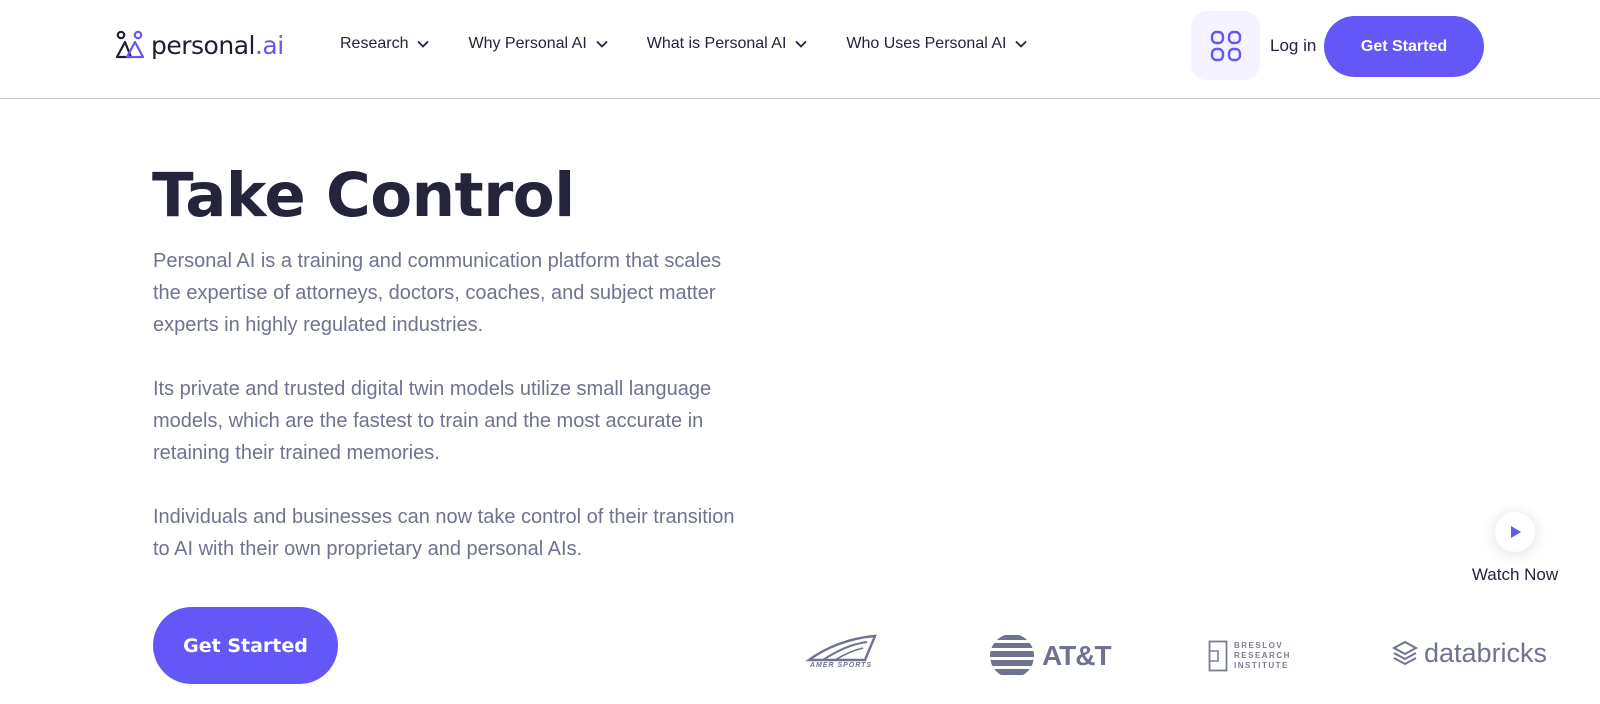 Image resolution: width=1600 pixels, height=704 pixels. I want to click on nav-item-who: Who Uses Personal AI, so click(937, 44).